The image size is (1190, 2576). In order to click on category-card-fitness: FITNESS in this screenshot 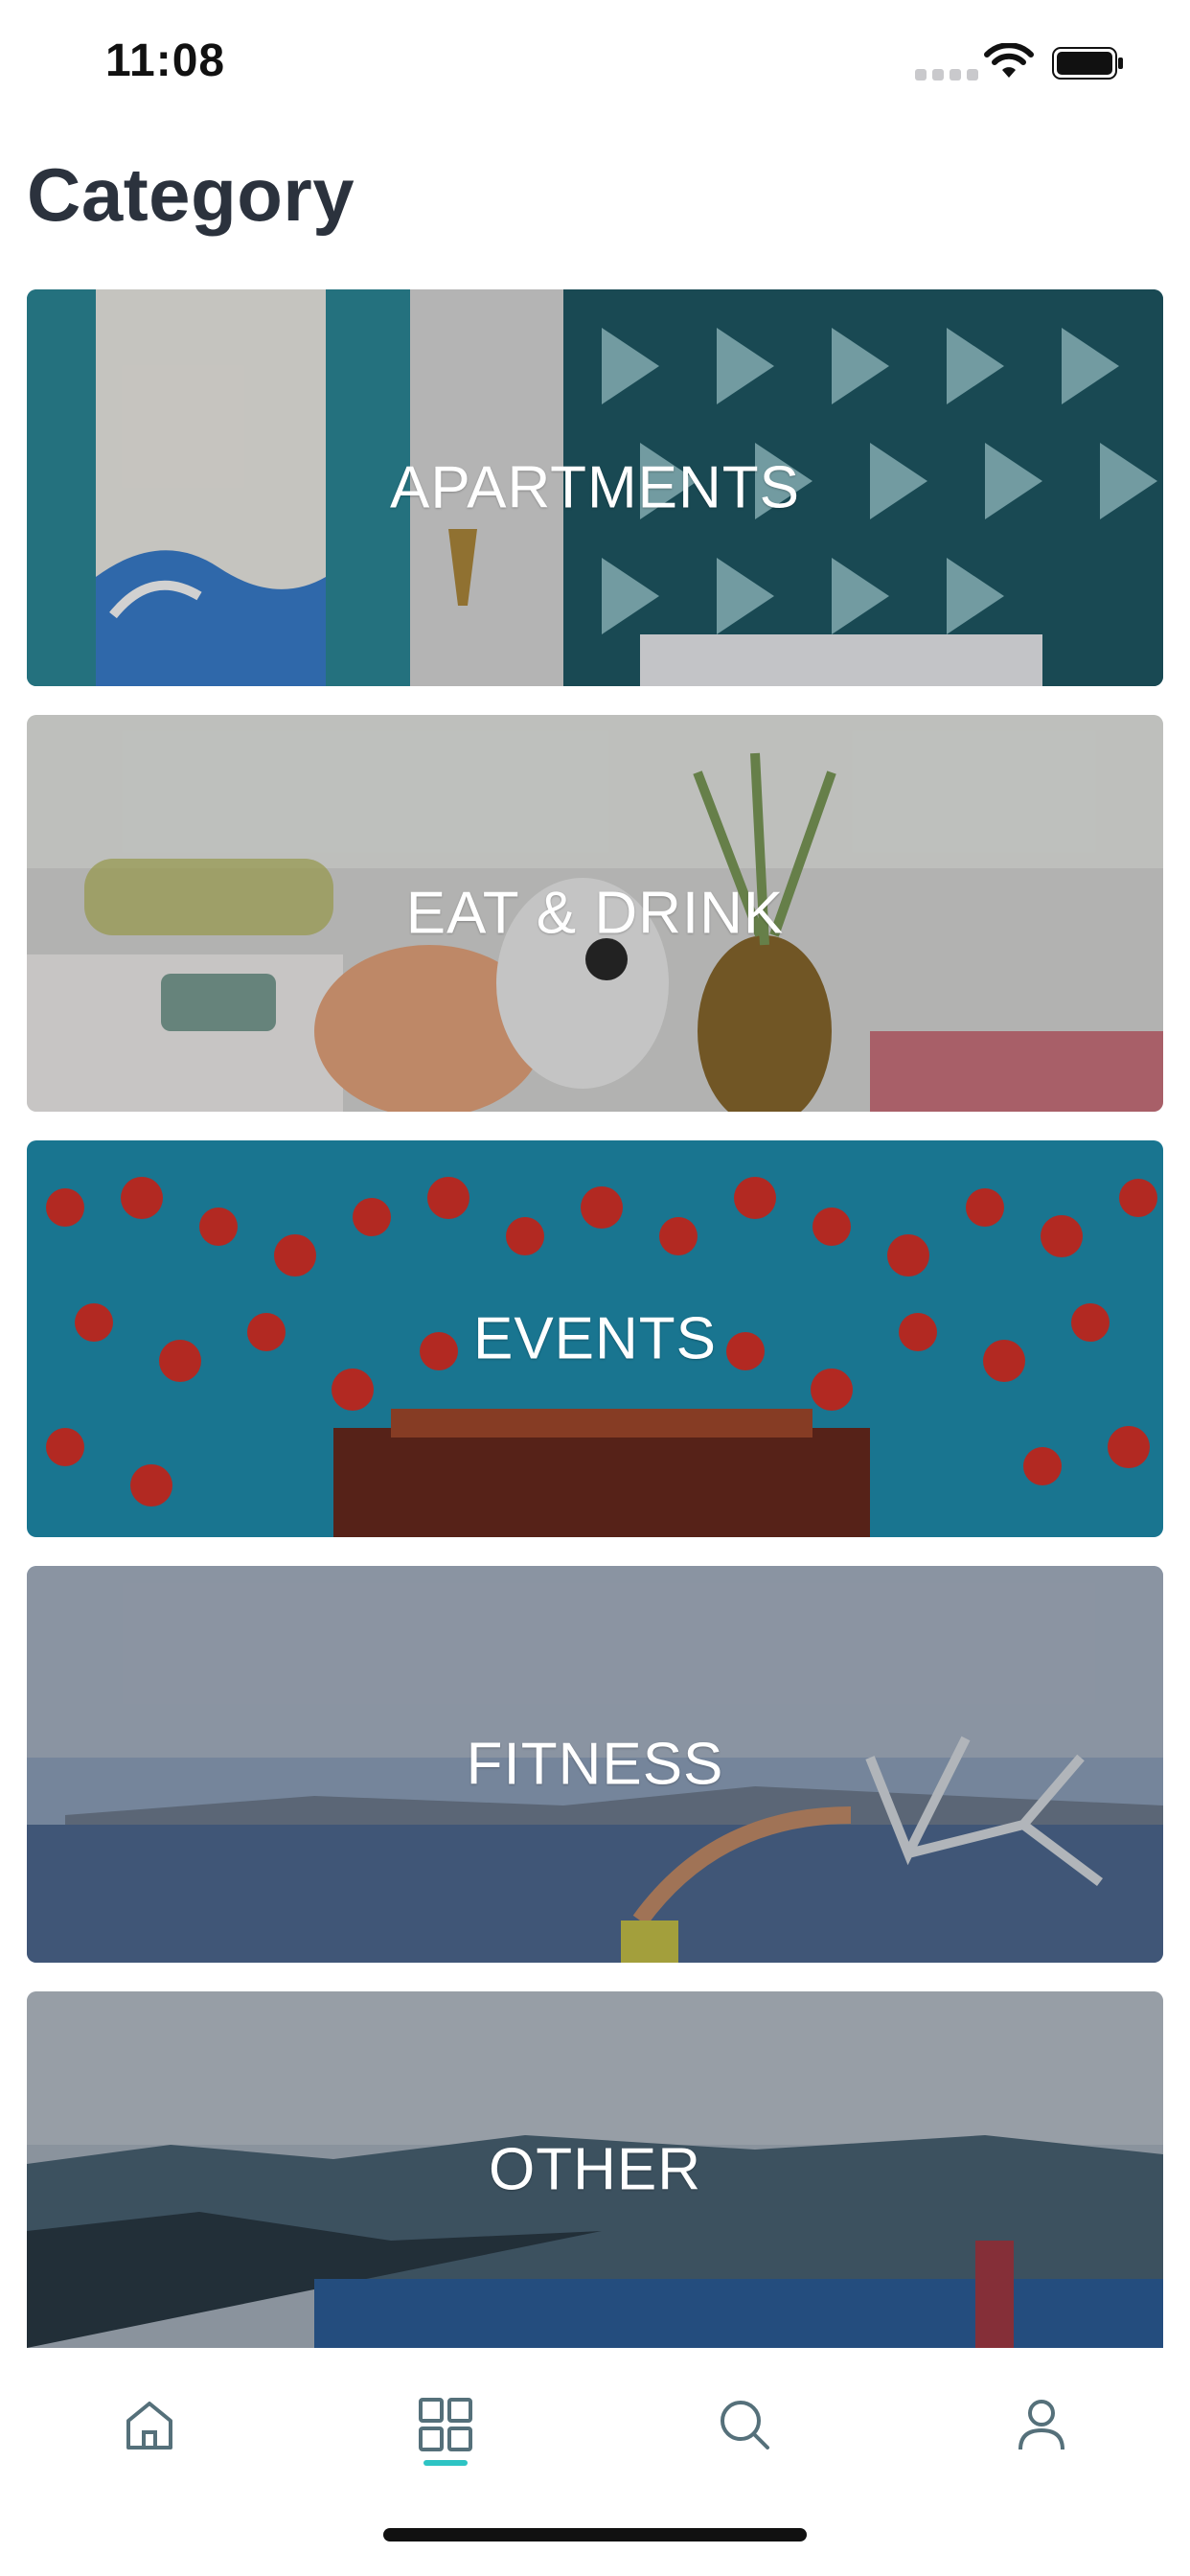, I will do `click(595, 1764)`.